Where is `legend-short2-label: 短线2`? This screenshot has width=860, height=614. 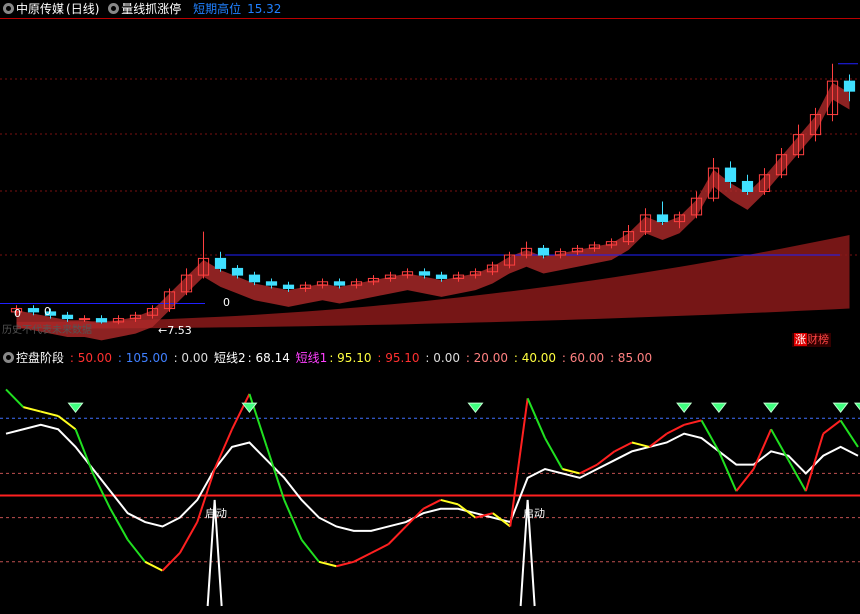
legend-short2-label: 短线2 is located at coordinates (229, 358).